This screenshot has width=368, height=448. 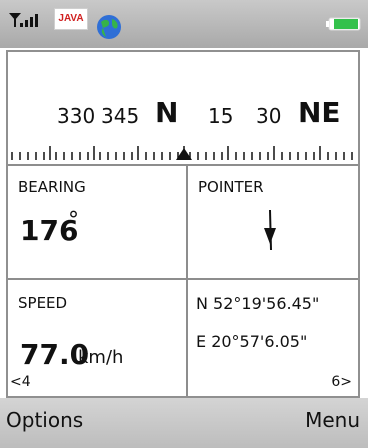 What do you see at coordinates (184, 24) in the screenshot?
I see `status-bar: JAVA` at bounding box center [184, 24].